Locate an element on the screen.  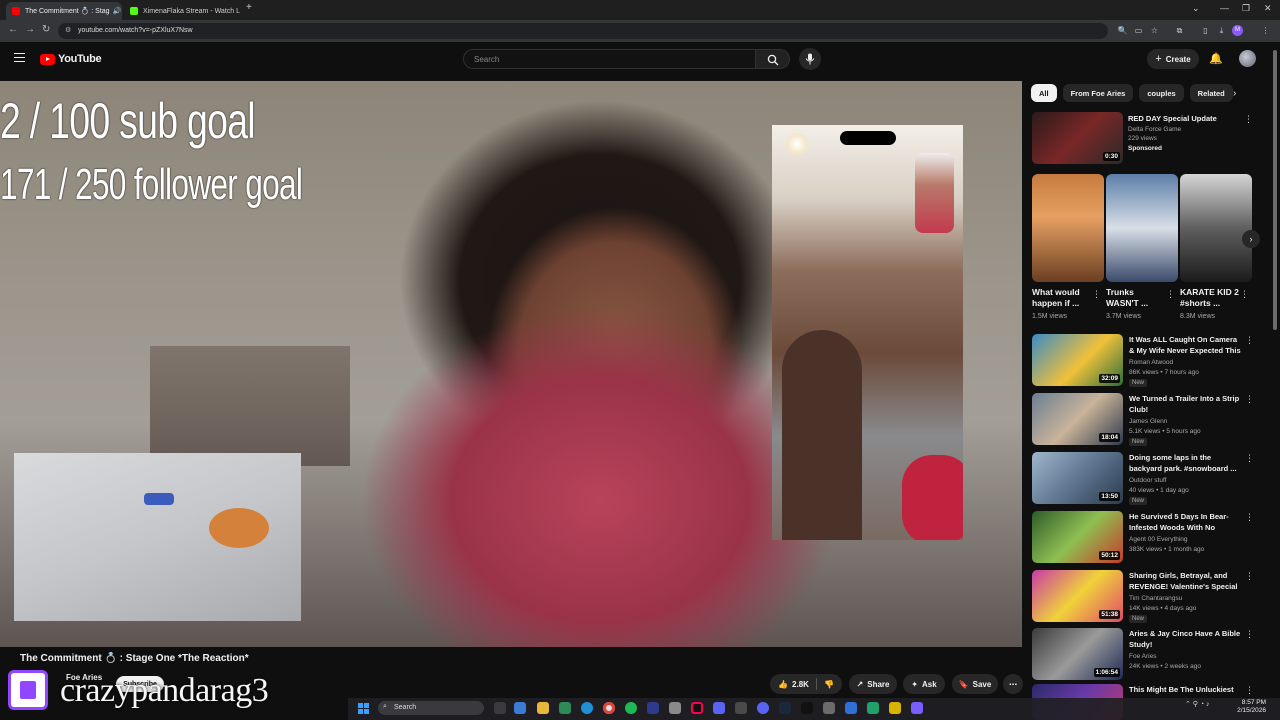
video-title: RED DAY Special Update is located at coordinates (1188, 118).